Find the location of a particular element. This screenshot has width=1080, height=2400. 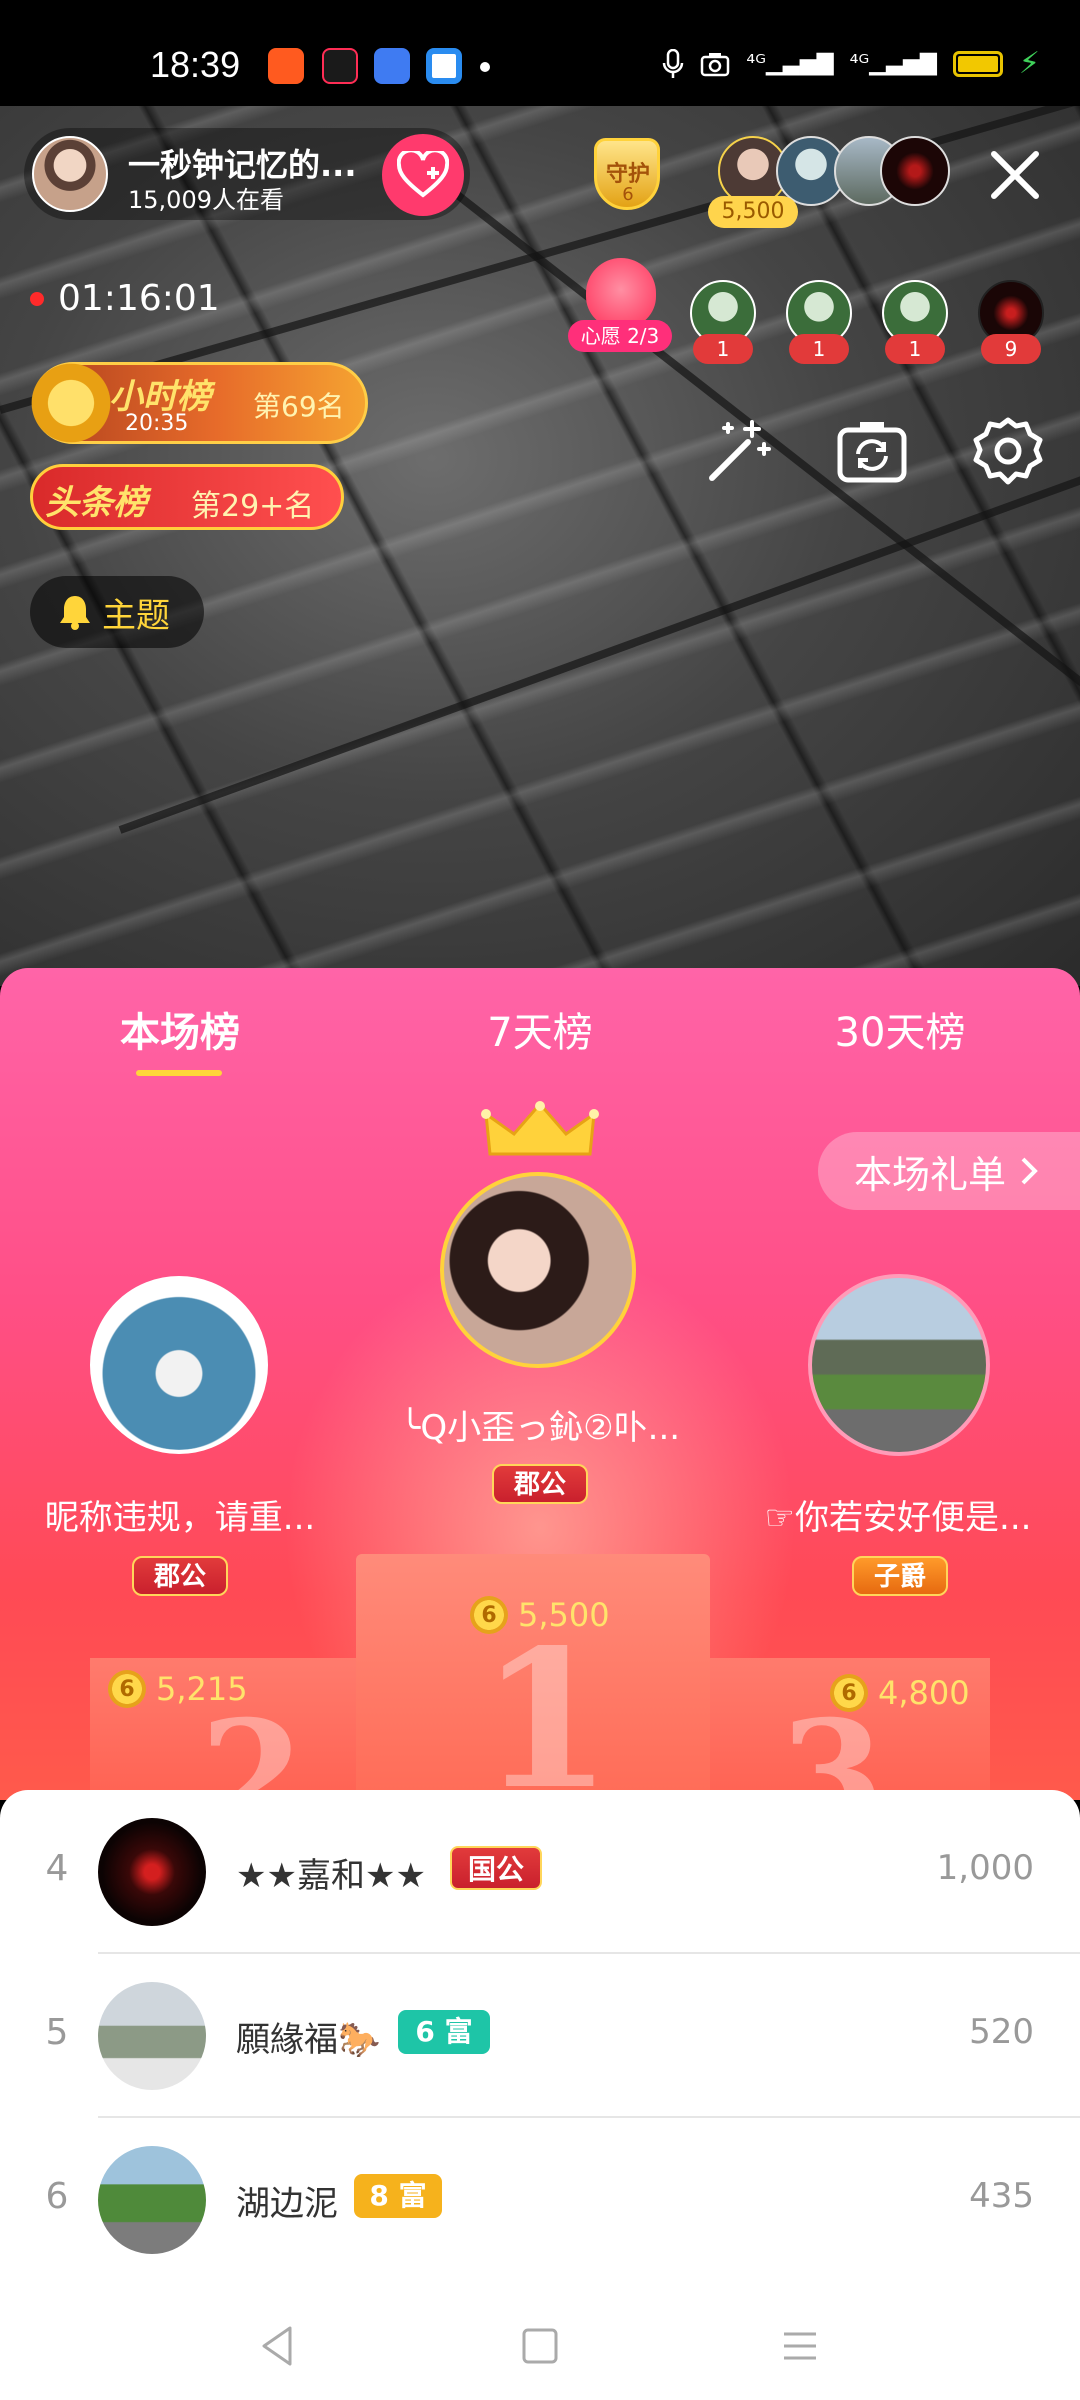

heart-plus-icon is located at coordinates (423, 174).